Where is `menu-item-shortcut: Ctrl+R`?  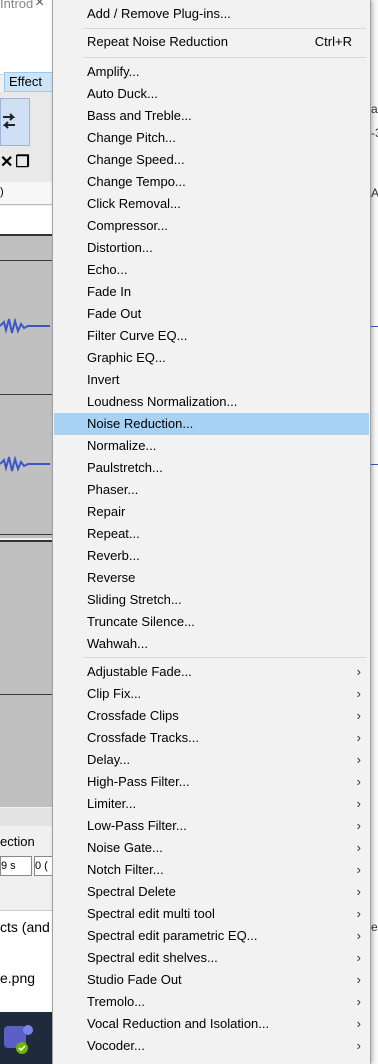
menu-item-shortcut: Ctrl+R is located at coordinates (333, 41).